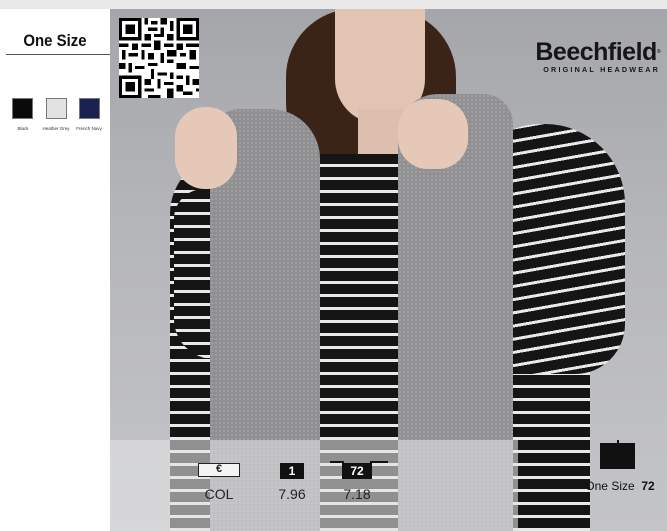 Image resolution: width=667 pixels, height=531 pixels. I want to click on box-icon, so click(617, 456).